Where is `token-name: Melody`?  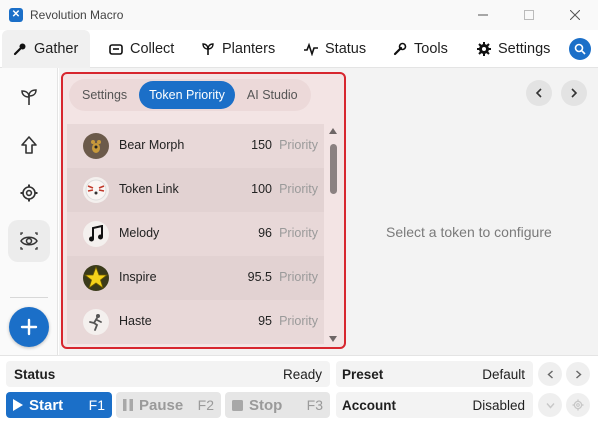
token-name: Melody is located at coordinates (139, 233).